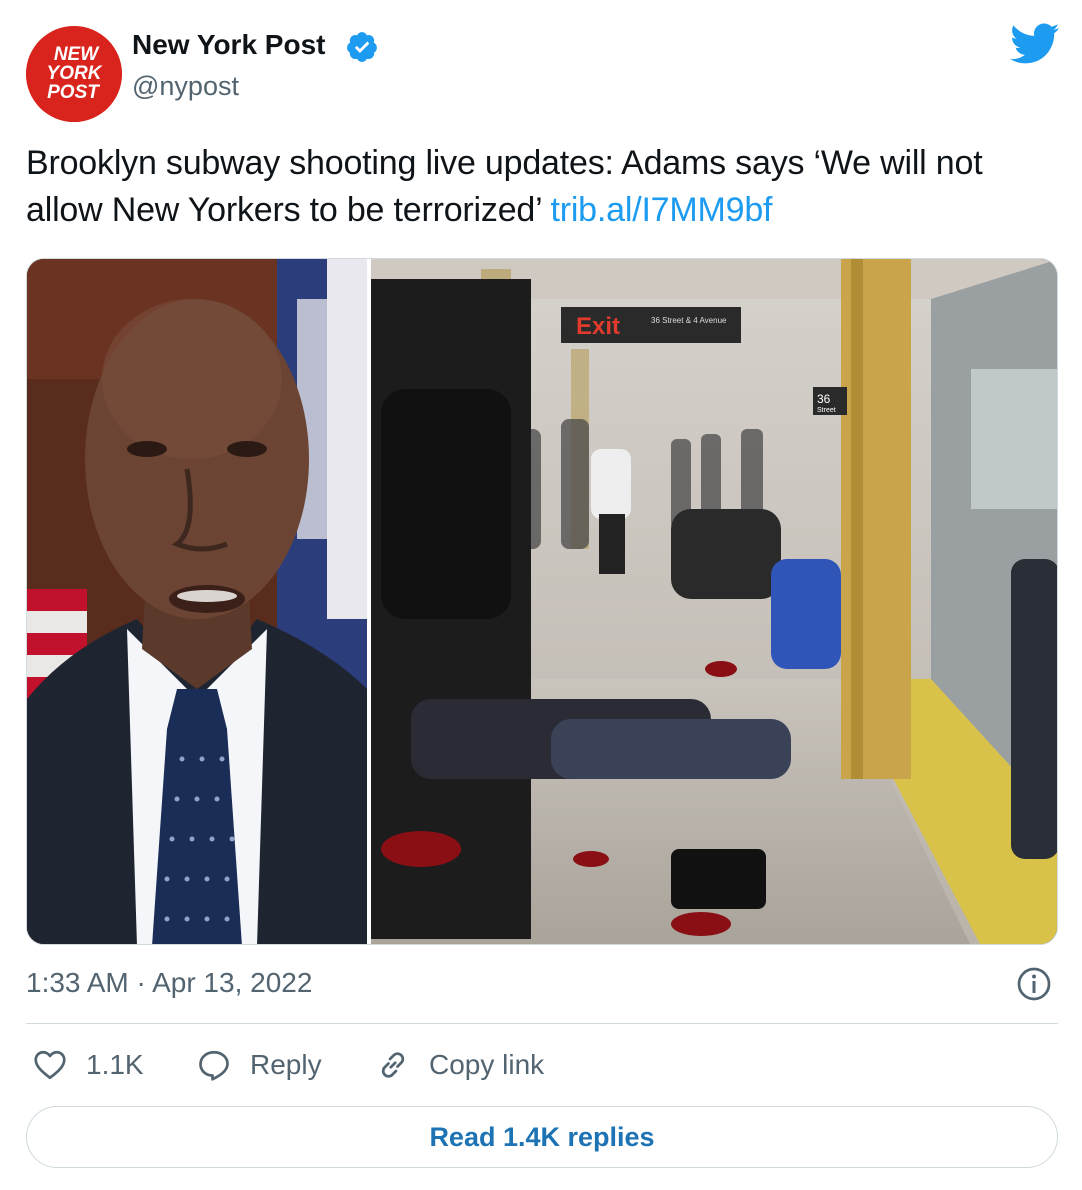 The height and width of the screenshot is (1190, 1082). What do you see at coordinates (689, 320) in the screenshot?
I see `exit-sign-subtext: 36 Street & 4 Avenue` at bounding box center [689, 320].